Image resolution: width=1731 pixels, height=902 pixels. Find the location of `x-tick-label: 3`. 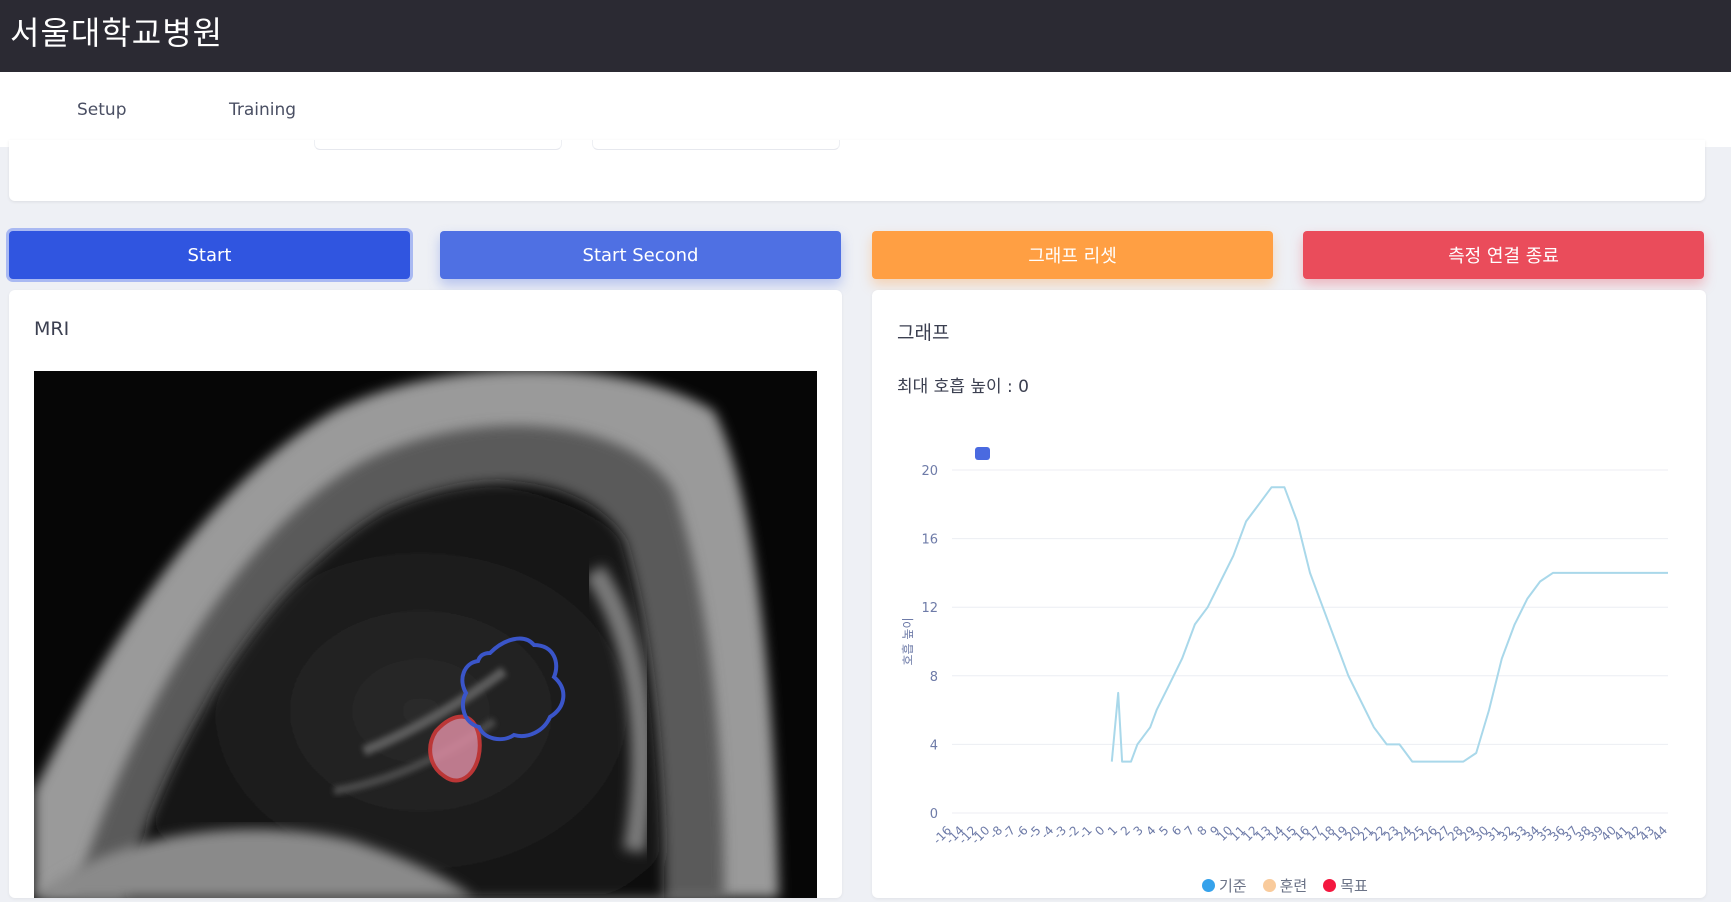

x-tick-label: 3 is located at coordinates (1138, 830).